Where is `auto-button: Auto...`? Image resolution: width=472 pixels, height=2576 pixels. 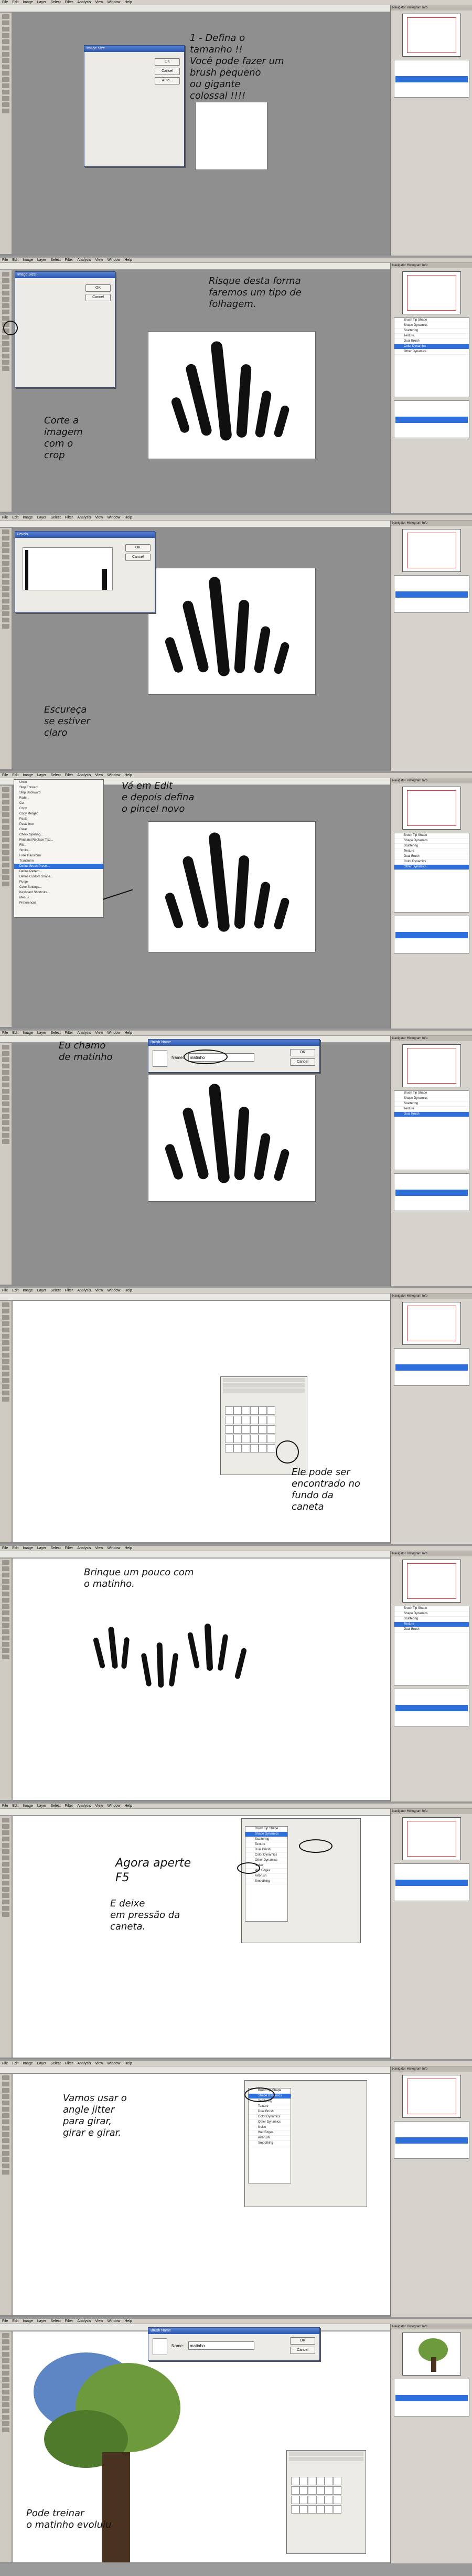 auto-button: Auto... is located at coordinates (168, 80).